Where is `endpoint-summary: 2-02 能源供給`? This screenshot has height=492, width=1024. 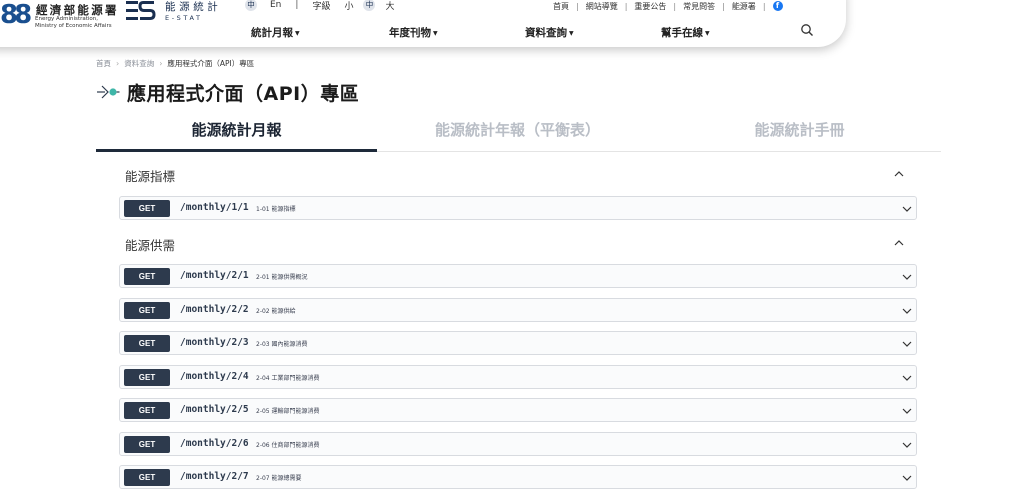
endpoint-summary: 2-02 能源供給 is located at coordinates (276, 311).